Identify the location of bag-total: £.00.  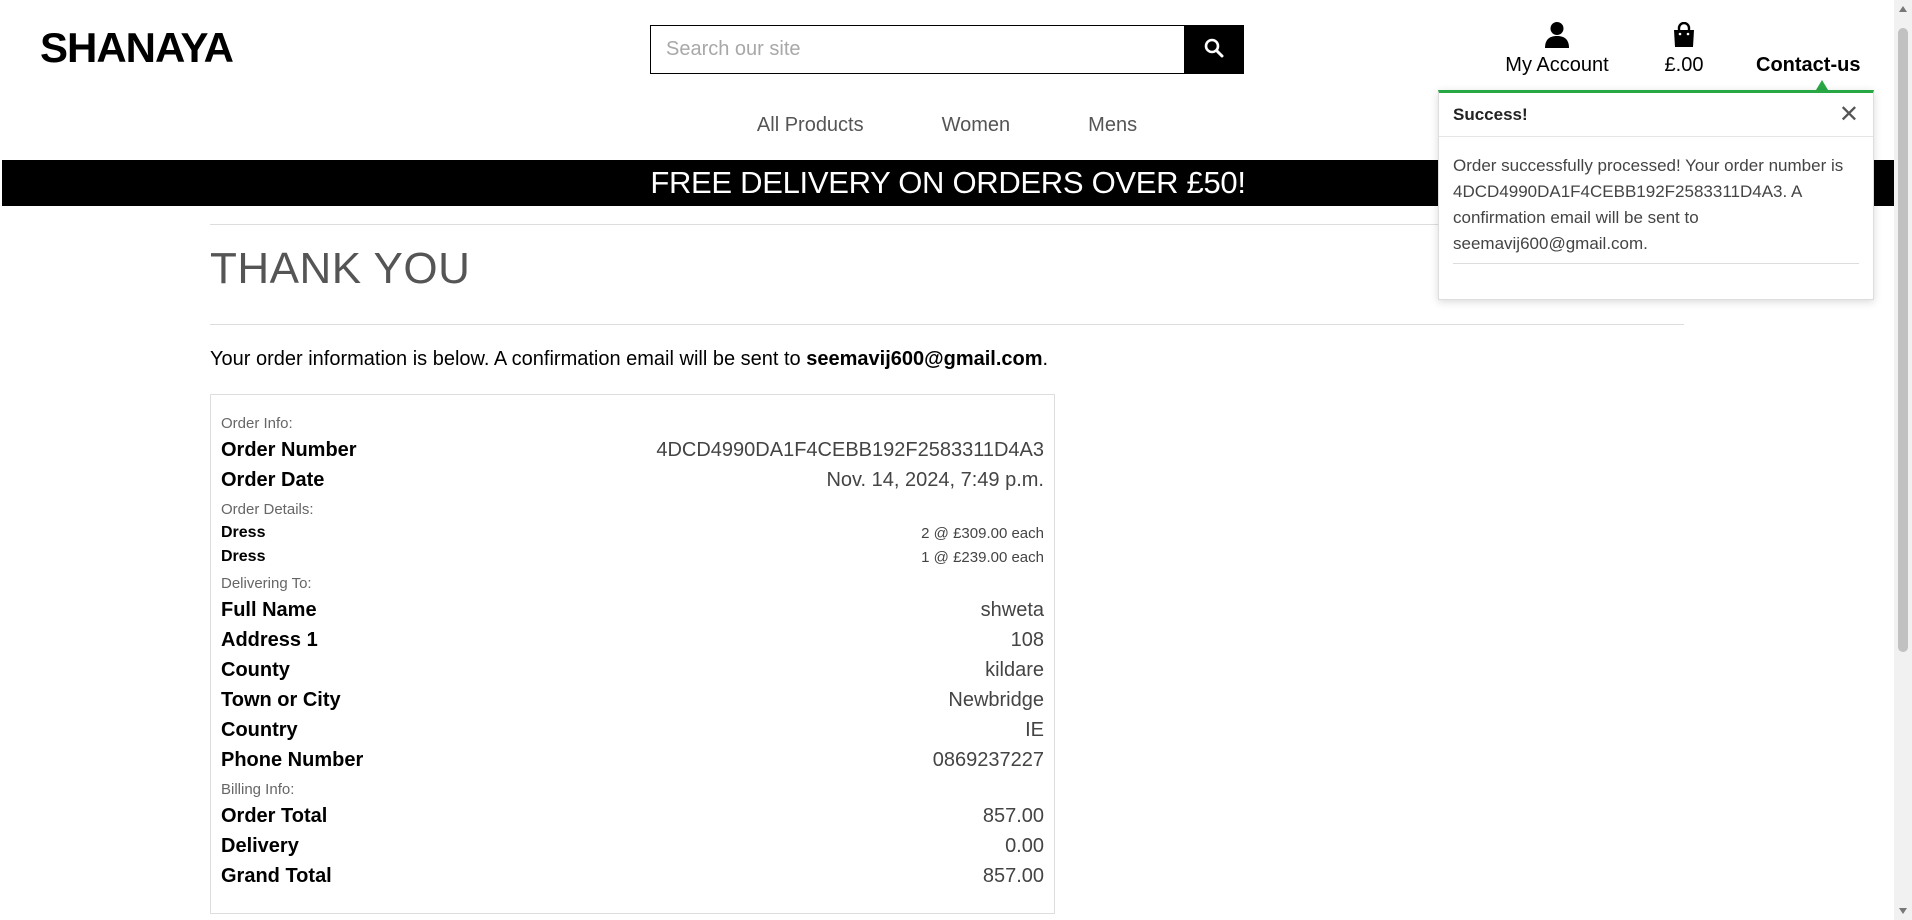
(1684, 65).